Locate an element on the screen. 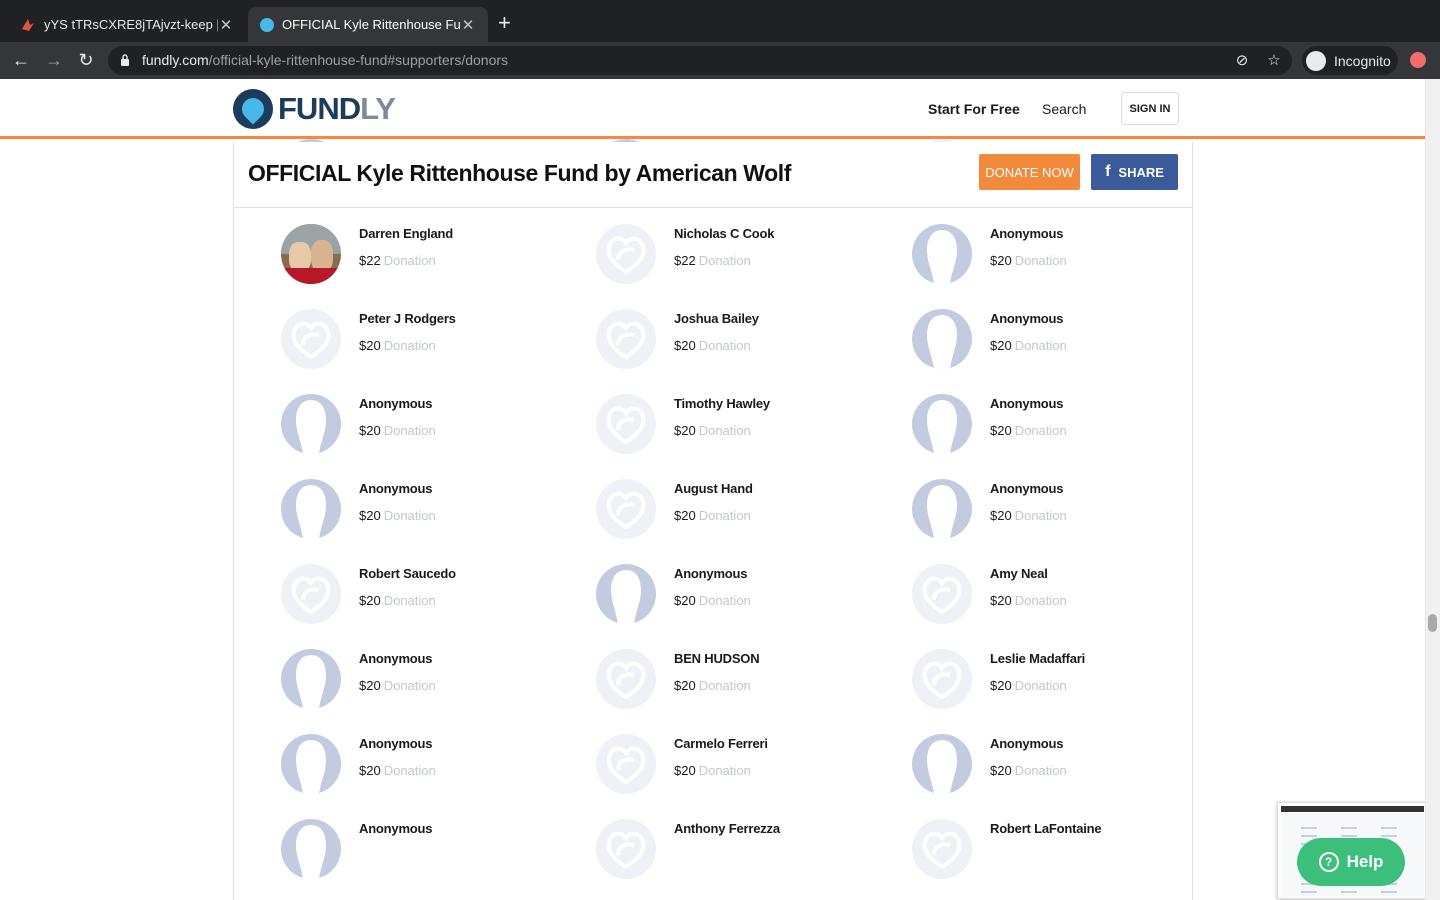  sign-in-button: SIGN IN is located at coordinates (1150, 108).